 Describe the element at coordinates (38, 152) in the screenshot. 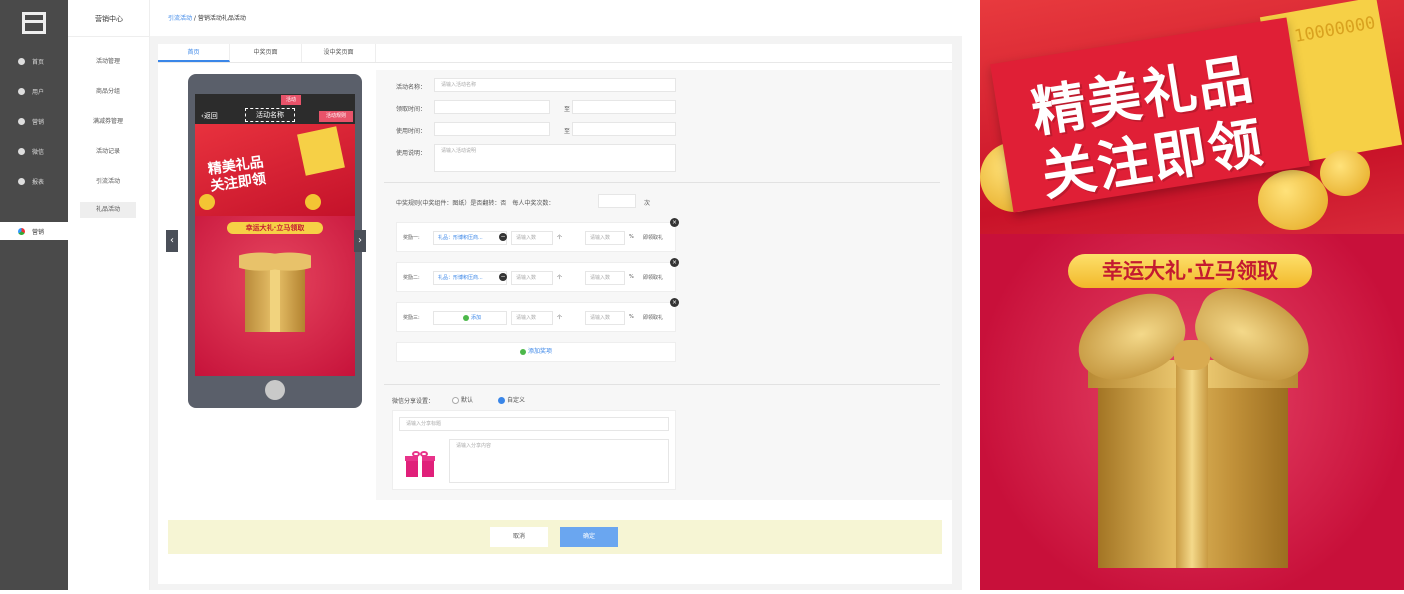

I see `sidebar-item-label: 微信` at that location.